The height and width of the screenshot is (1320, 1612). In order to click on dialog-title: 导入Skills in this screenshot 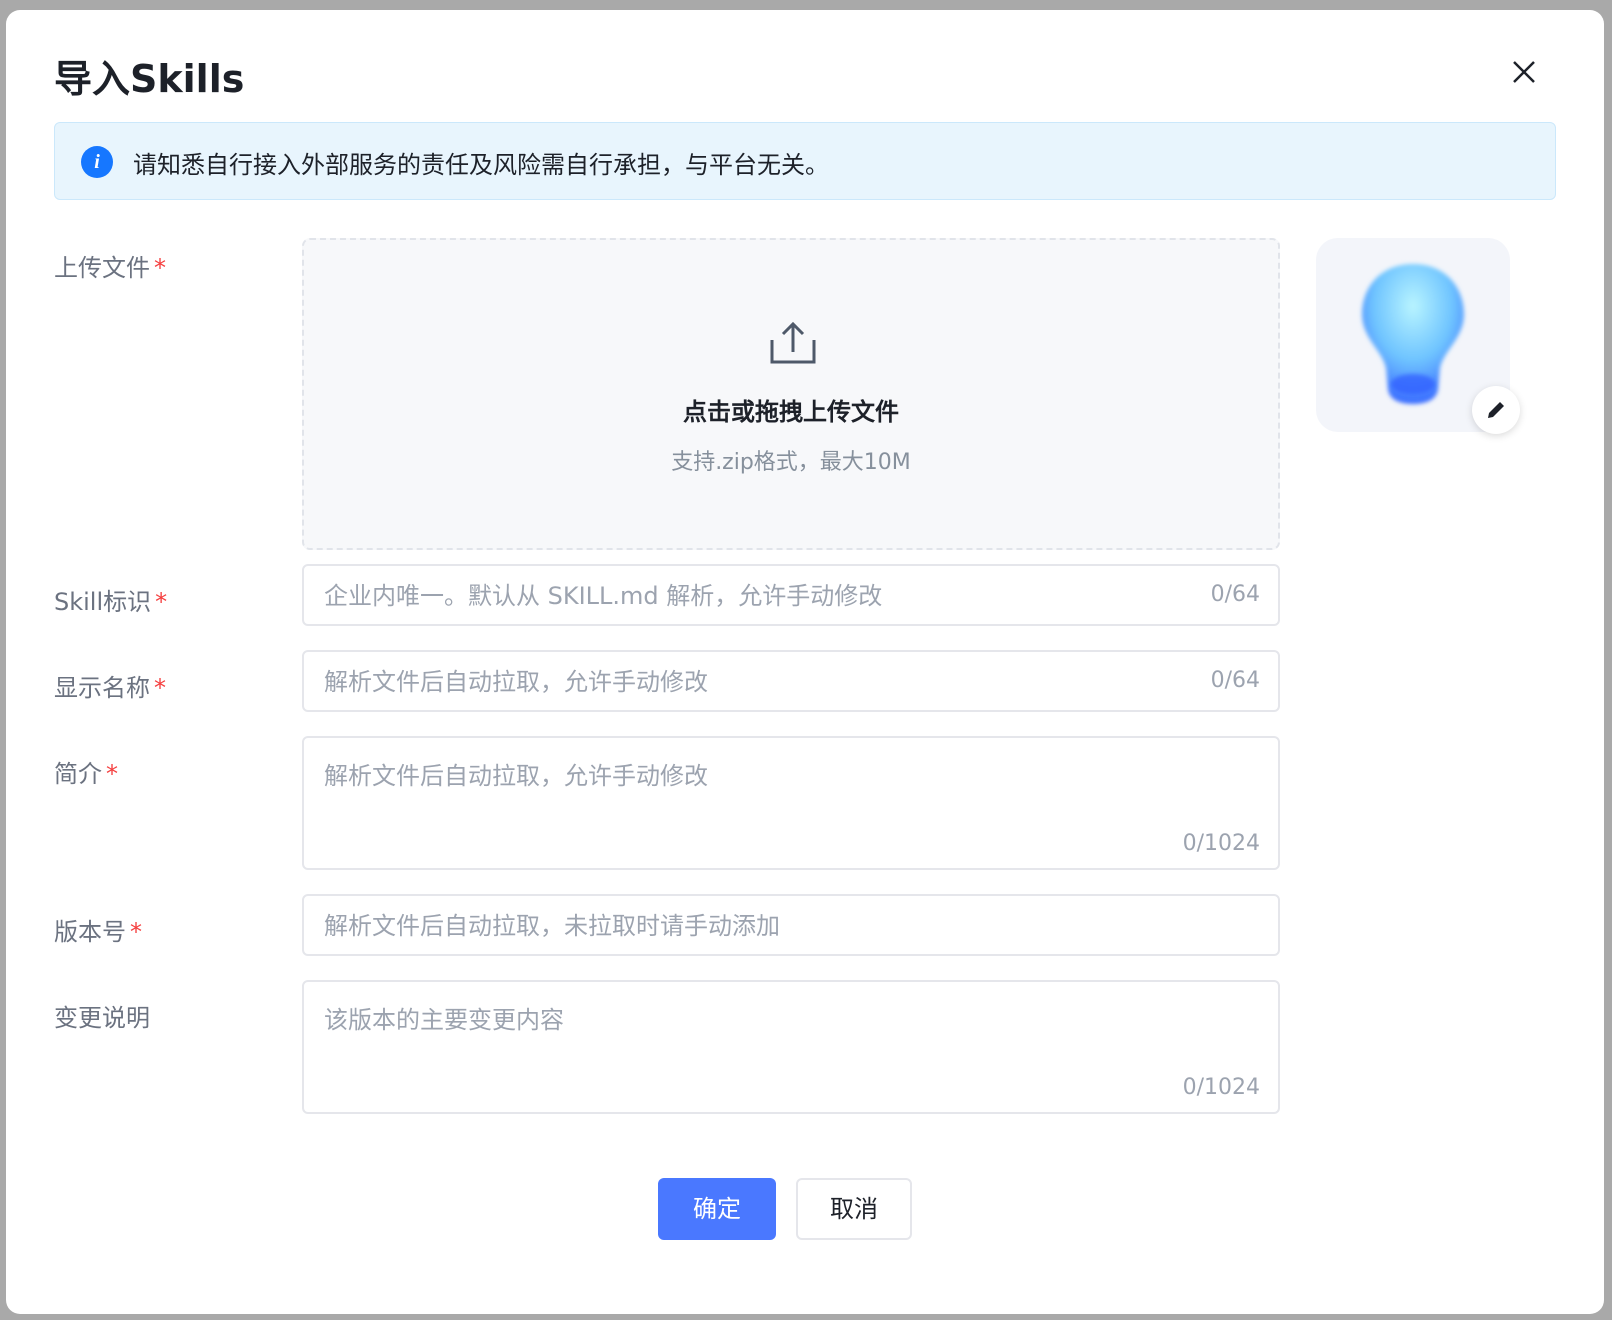, I will do `click(149, 79)`.